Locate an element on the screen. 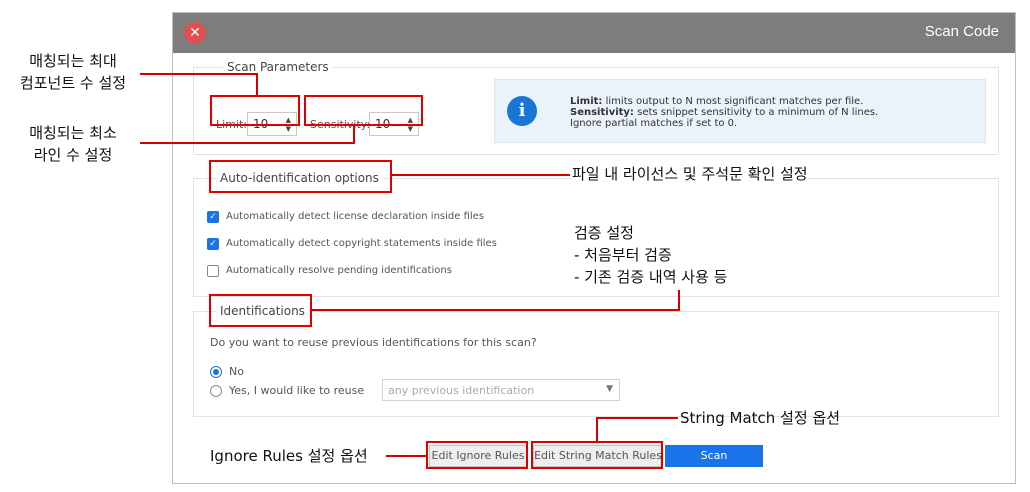 Image resolution: width=1030 pixels, height=492 pixels. connector-ignore is located at coordinates (406, 456).